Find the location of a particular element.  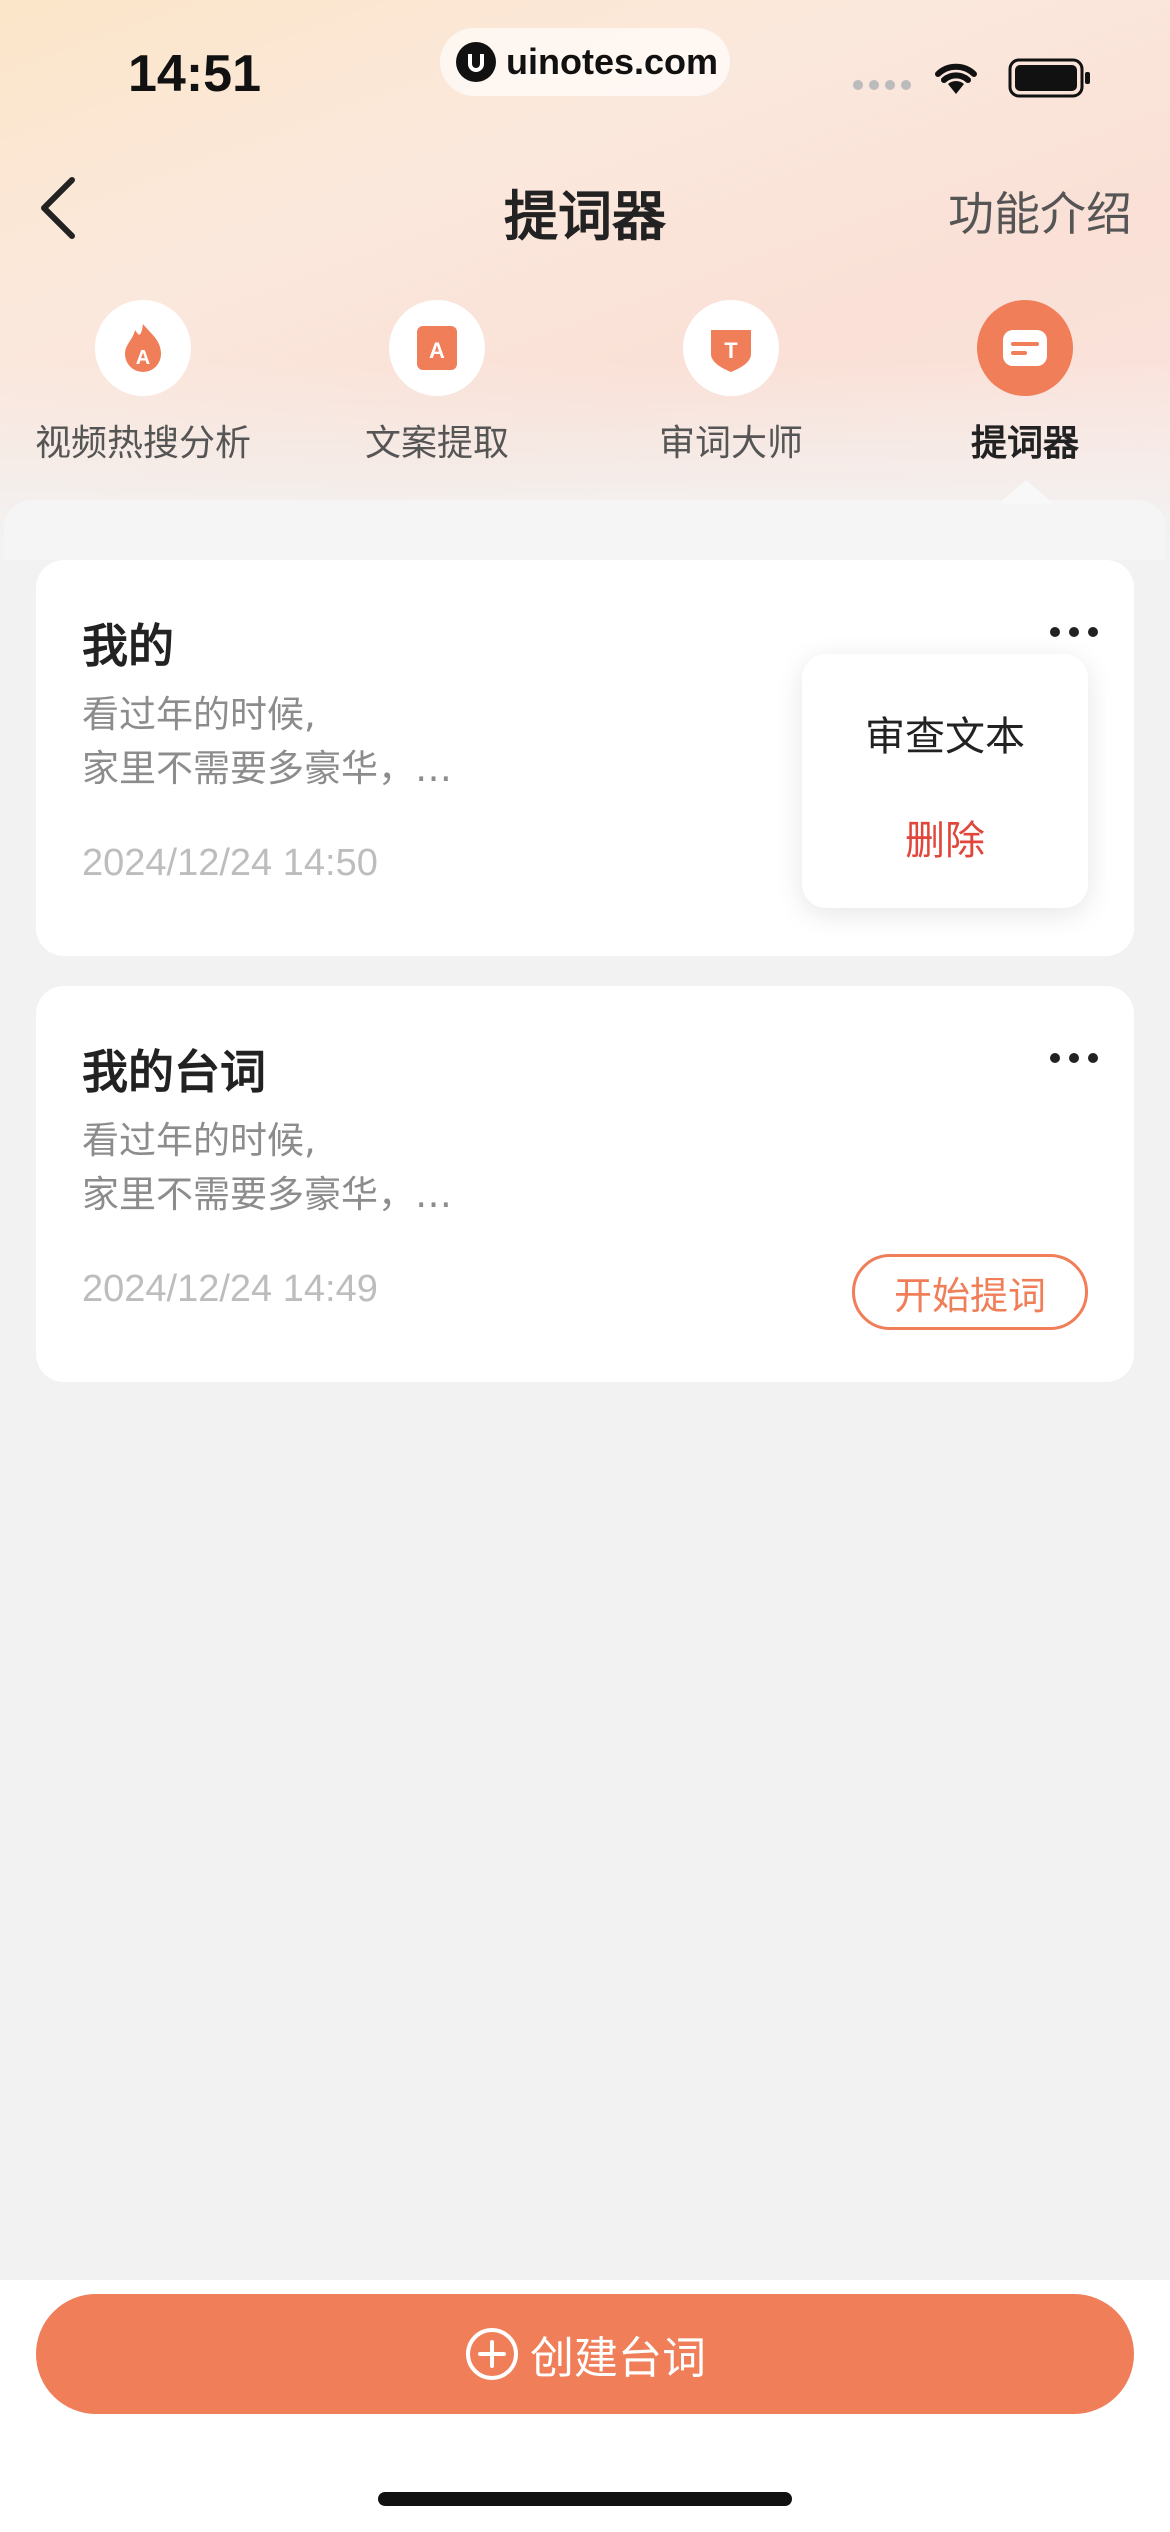

copy-extract-icon: A is located at coordinates (437, 348).